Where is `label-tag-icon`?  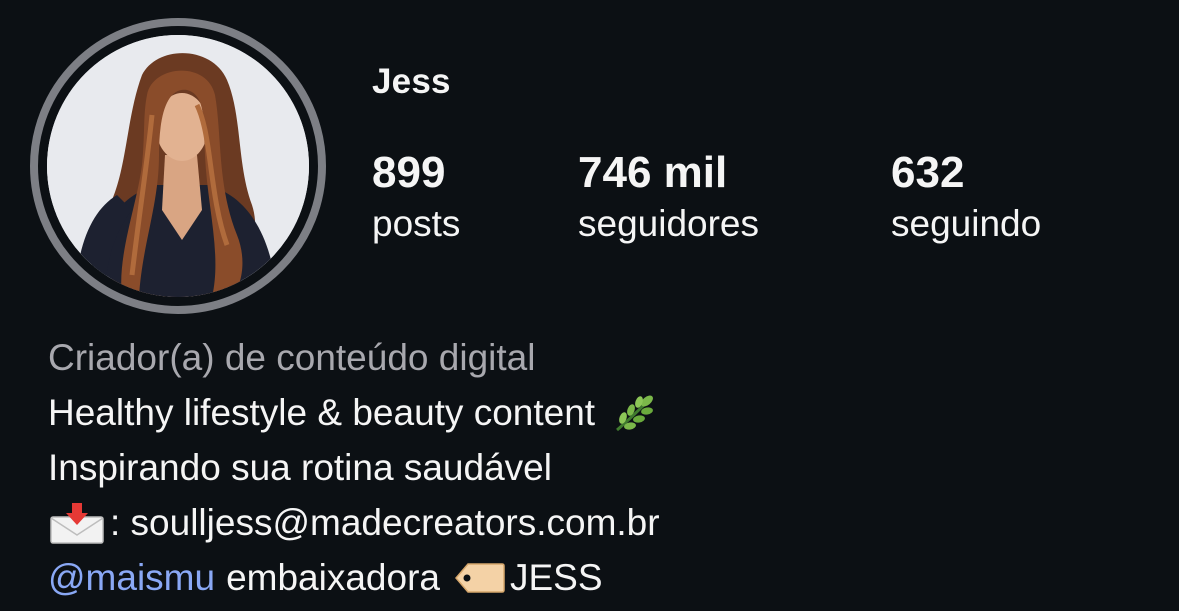
label-tag-icon is located at coordinates (480, 578).